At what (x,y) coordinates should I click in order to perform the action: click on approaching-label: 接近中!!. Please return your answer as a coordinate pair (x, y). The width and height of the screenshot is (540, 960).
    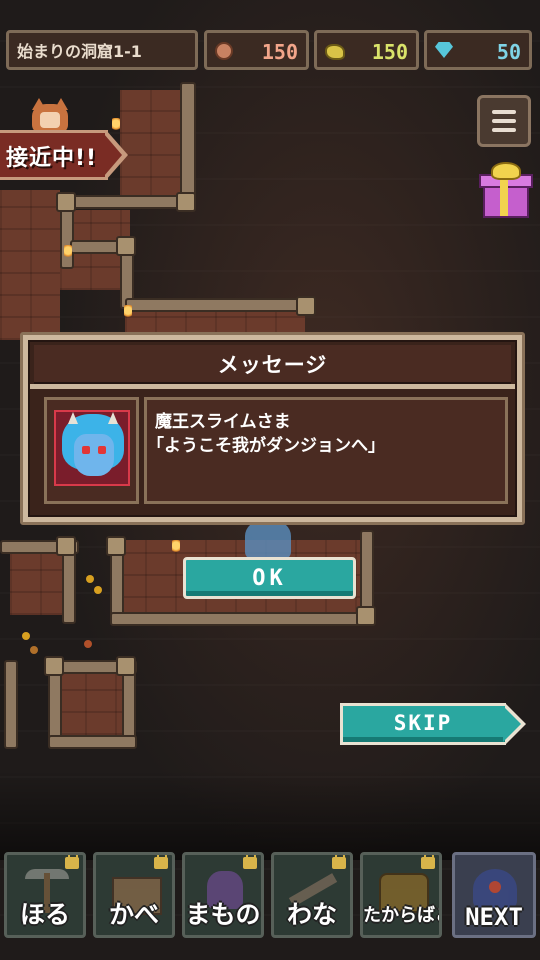
    Looking at the image, I should click on (52, 158).